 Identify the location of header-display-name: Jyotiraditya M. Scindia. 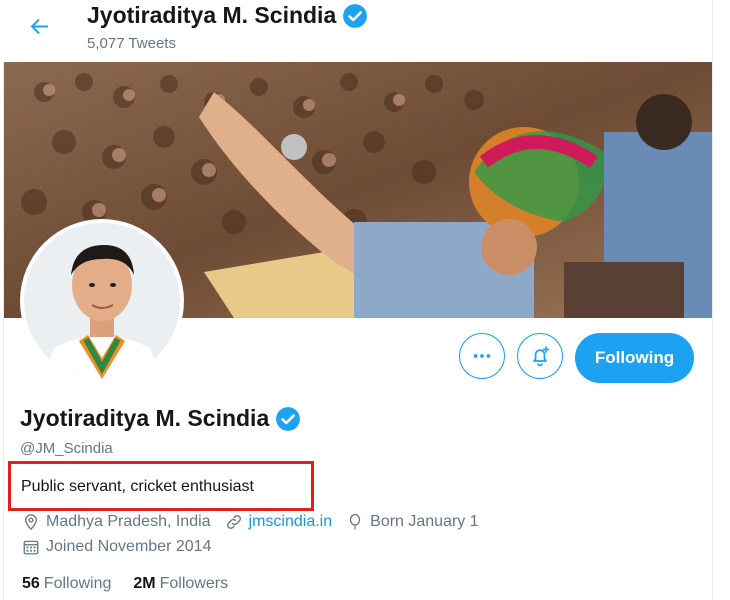
(212, 15).